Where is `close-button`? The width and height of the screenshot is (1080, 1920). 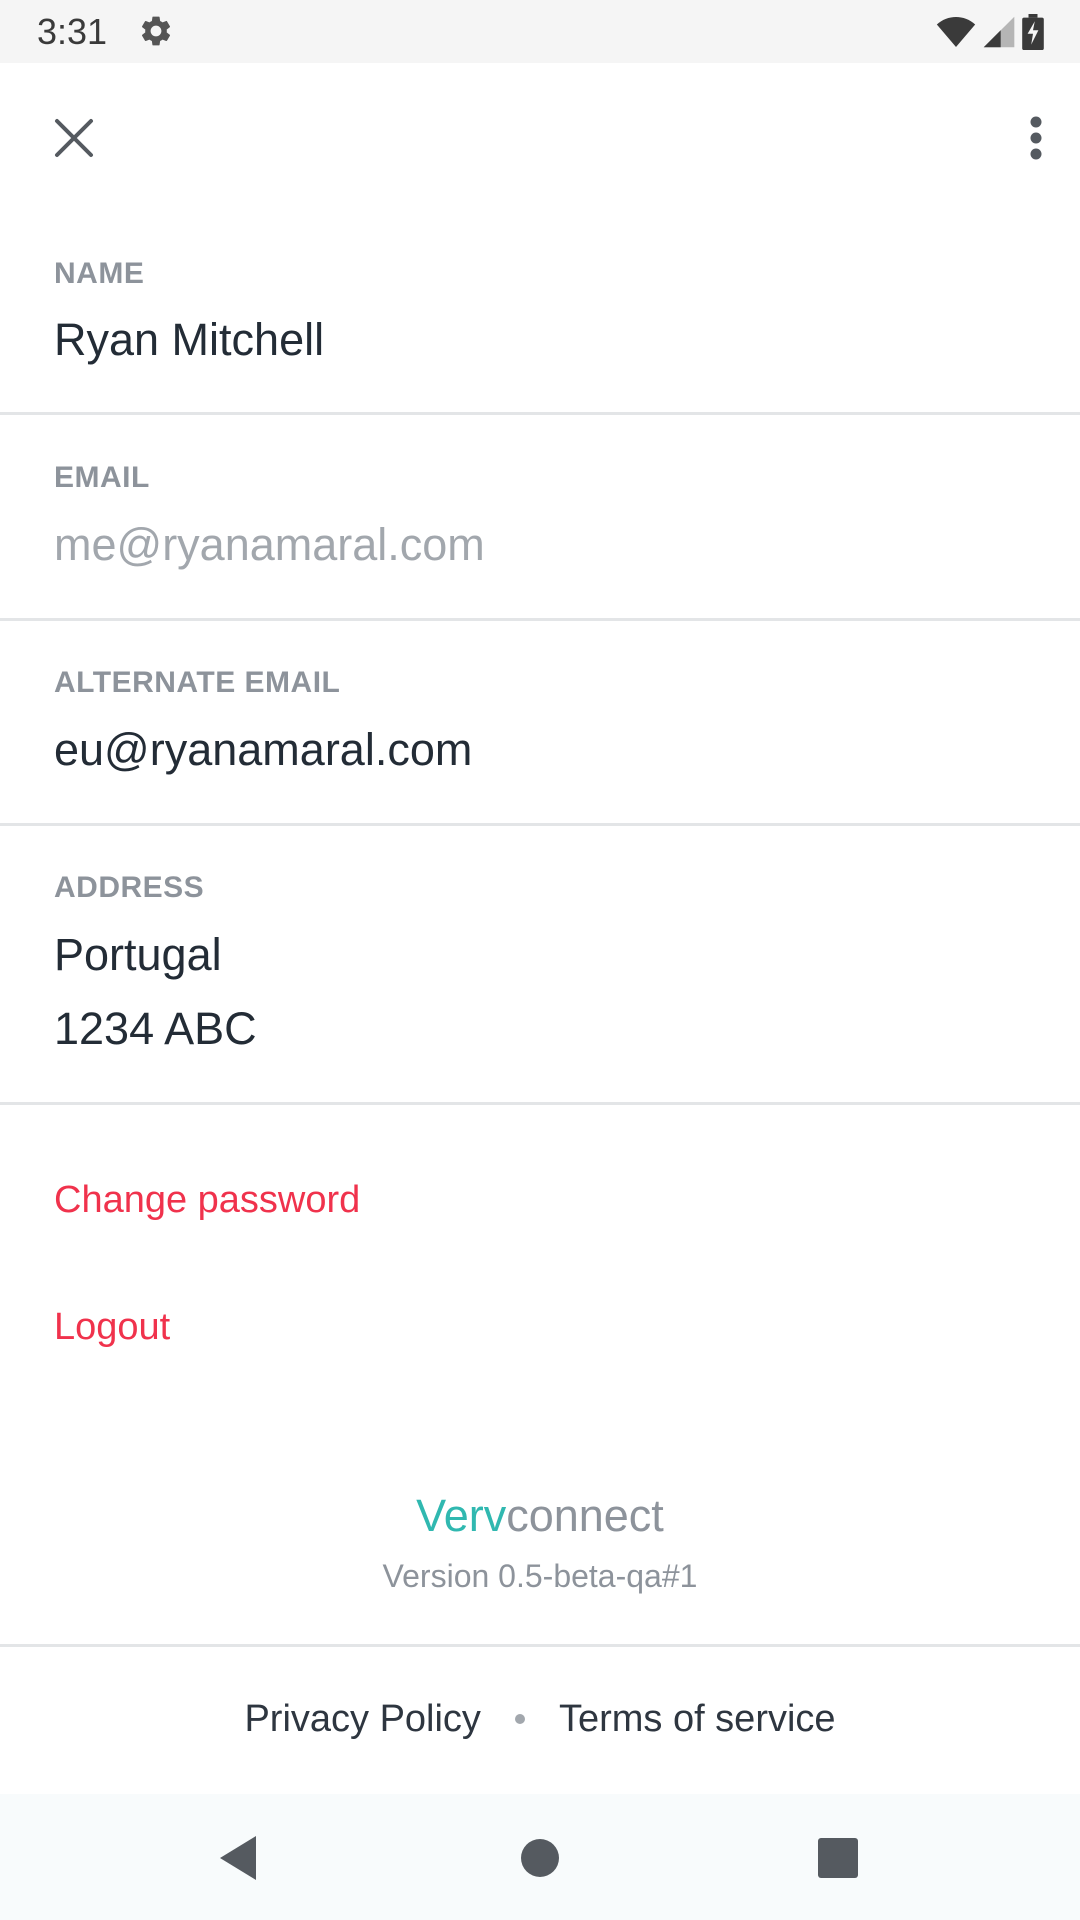
close-button is located at coordinates (74, 138).